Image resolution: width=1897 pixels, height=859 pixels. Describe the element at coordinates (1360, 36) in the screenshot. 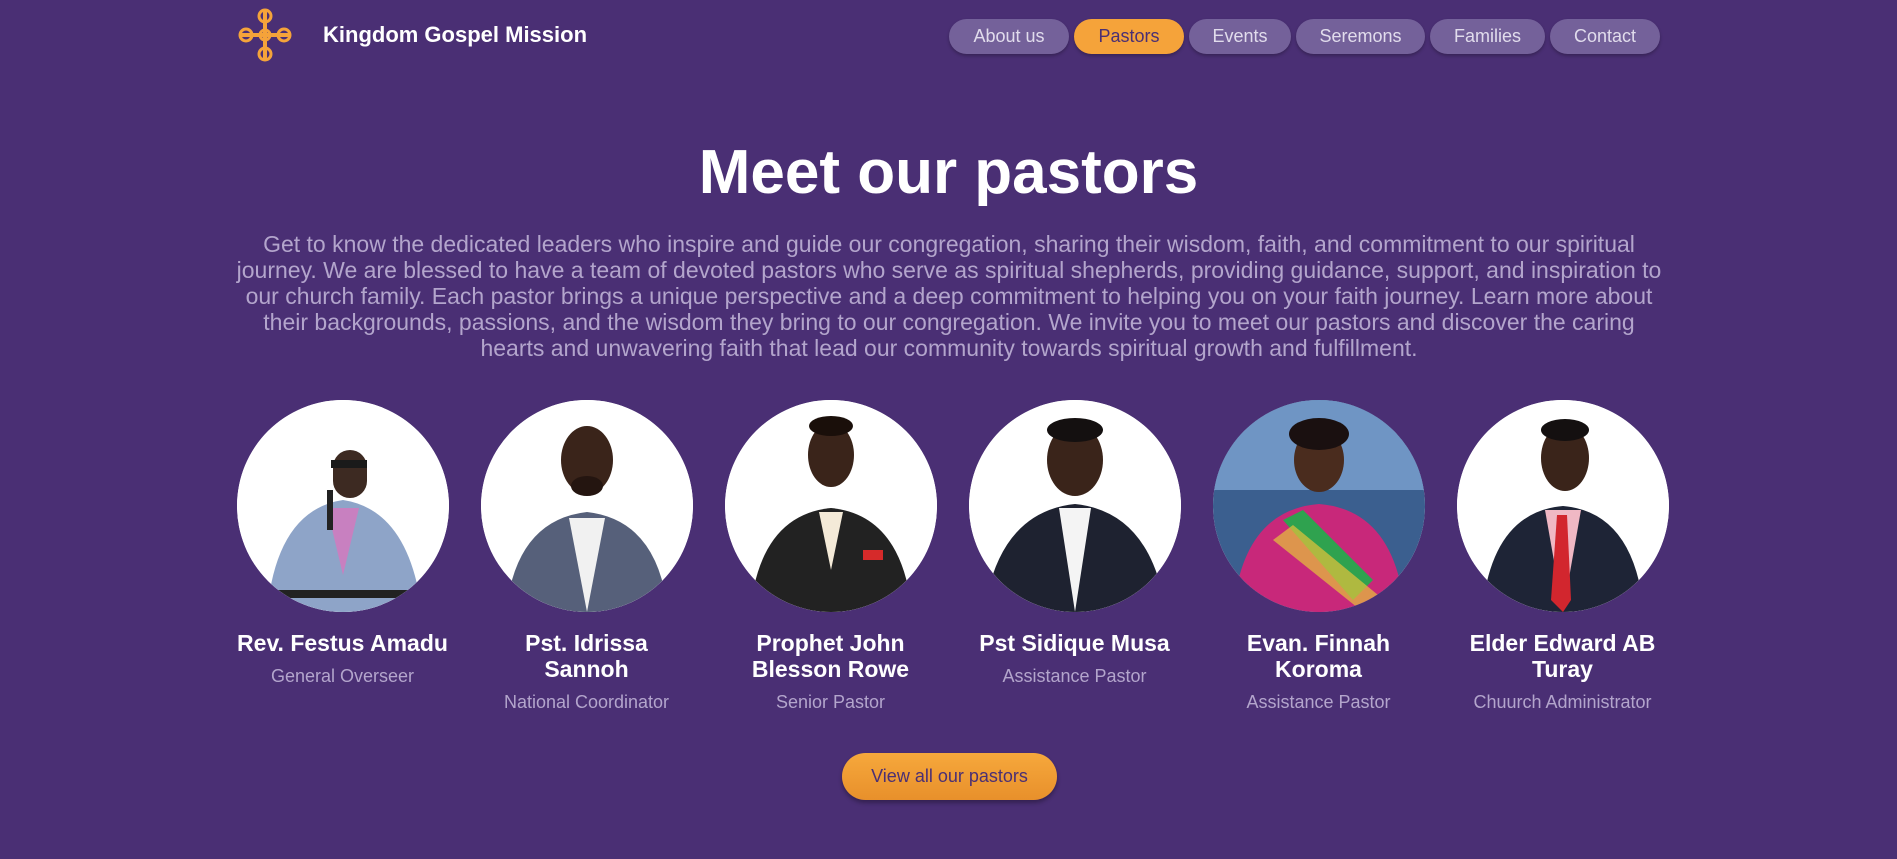

I see `nav-seremons: Seremons` at that location.